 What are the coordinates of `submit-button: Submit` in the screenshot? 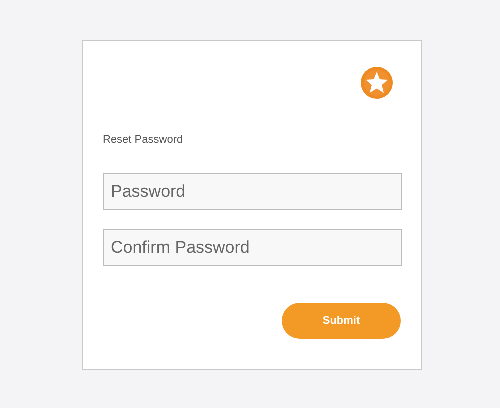 It's located at (341, 321).